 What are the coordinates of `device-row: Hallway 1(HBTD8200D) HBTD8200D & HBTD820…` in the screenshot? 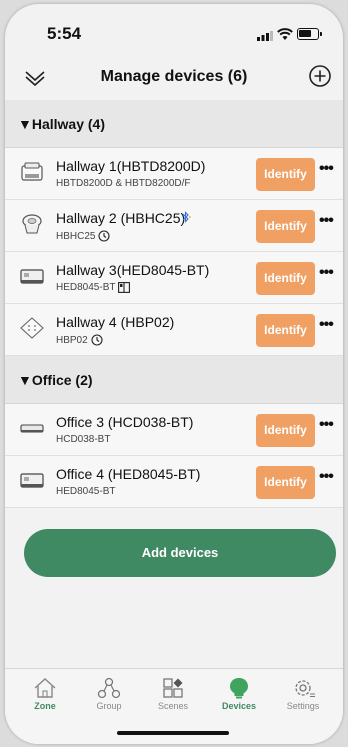 It's located at (174, 174).